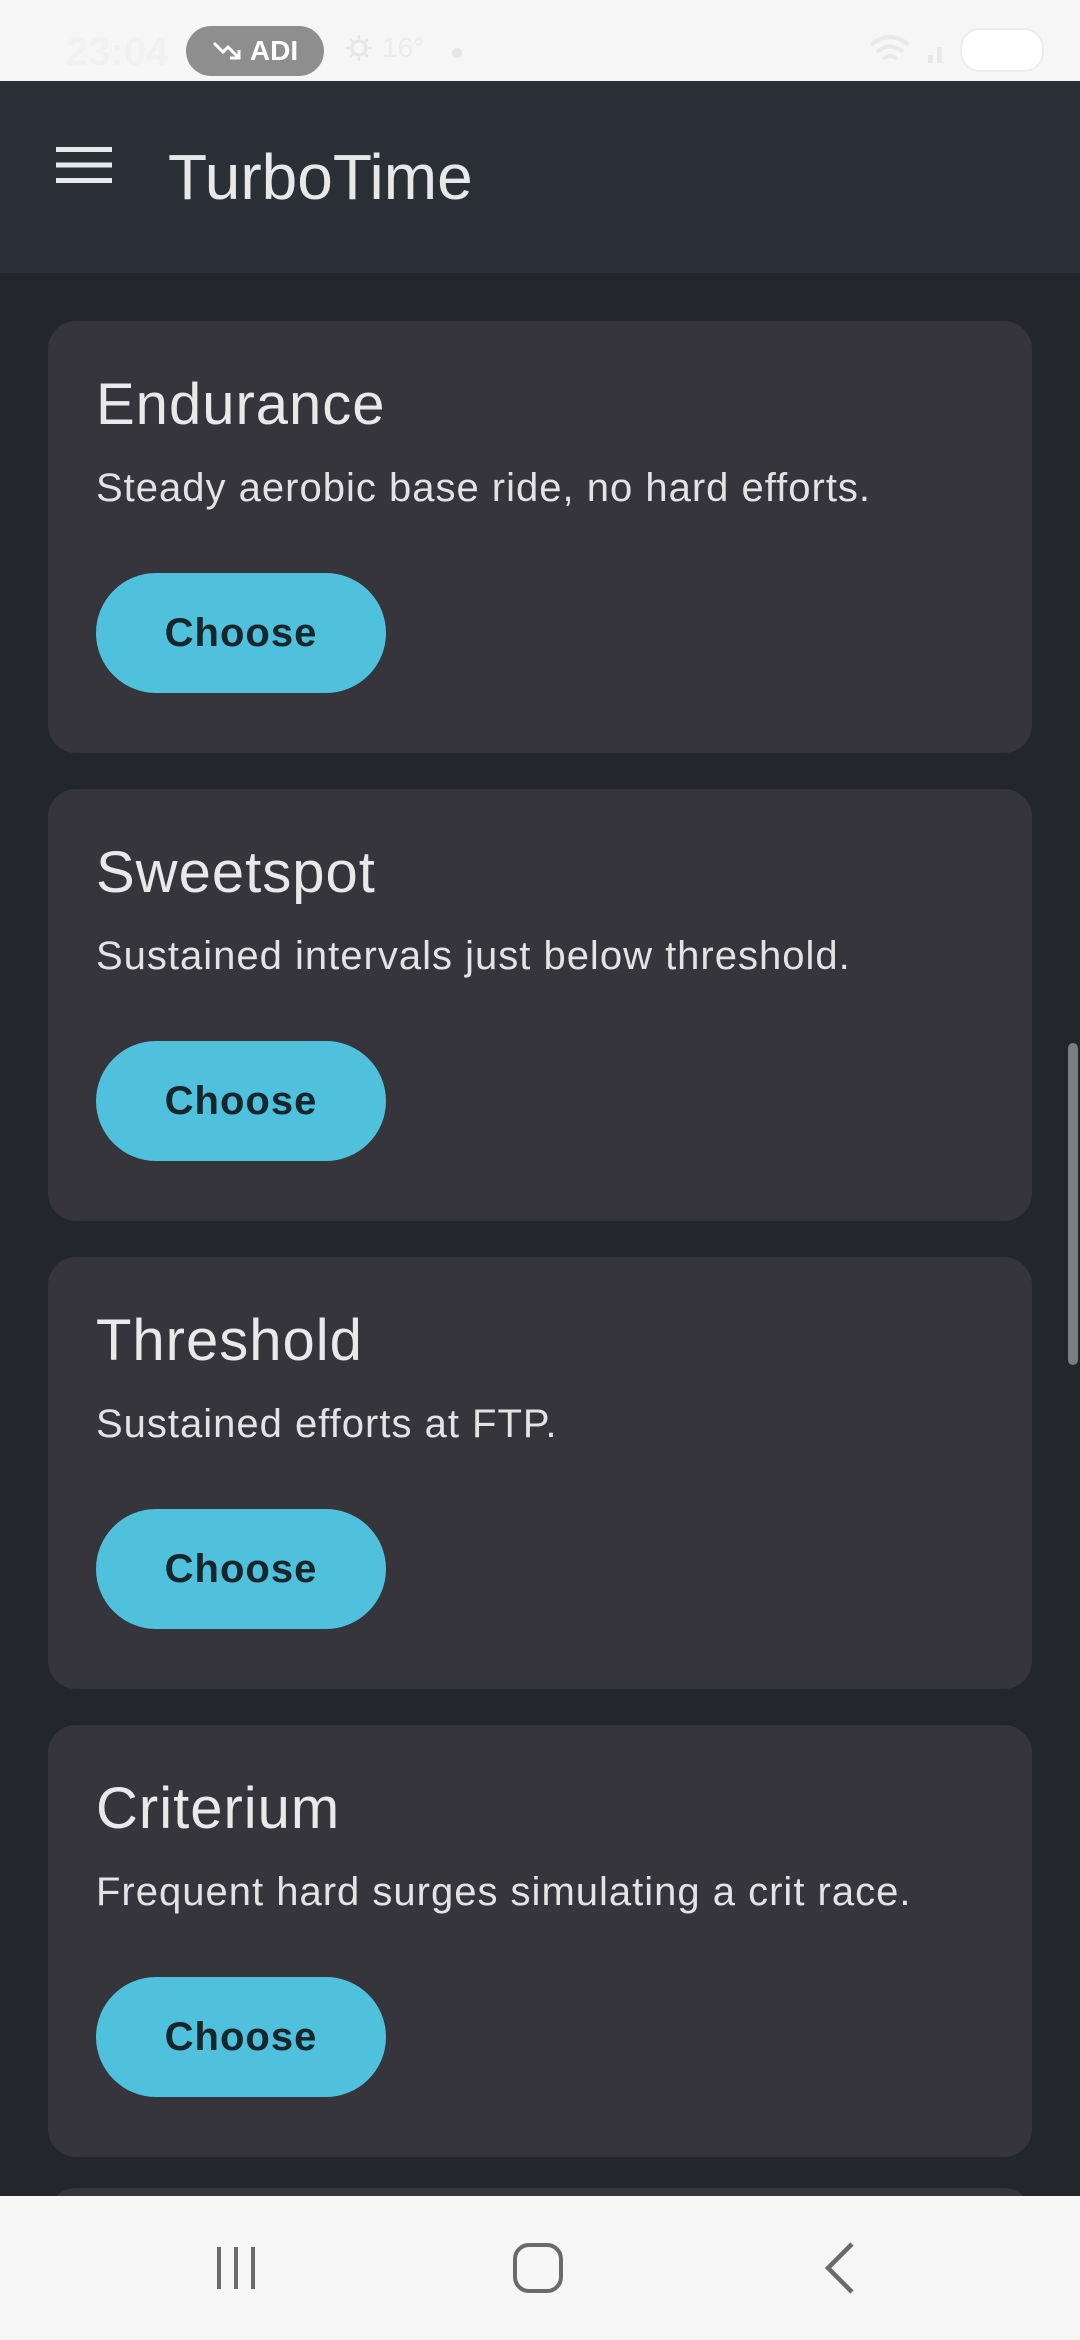  I want to click on status-time: 23:04, so click(117, 52).